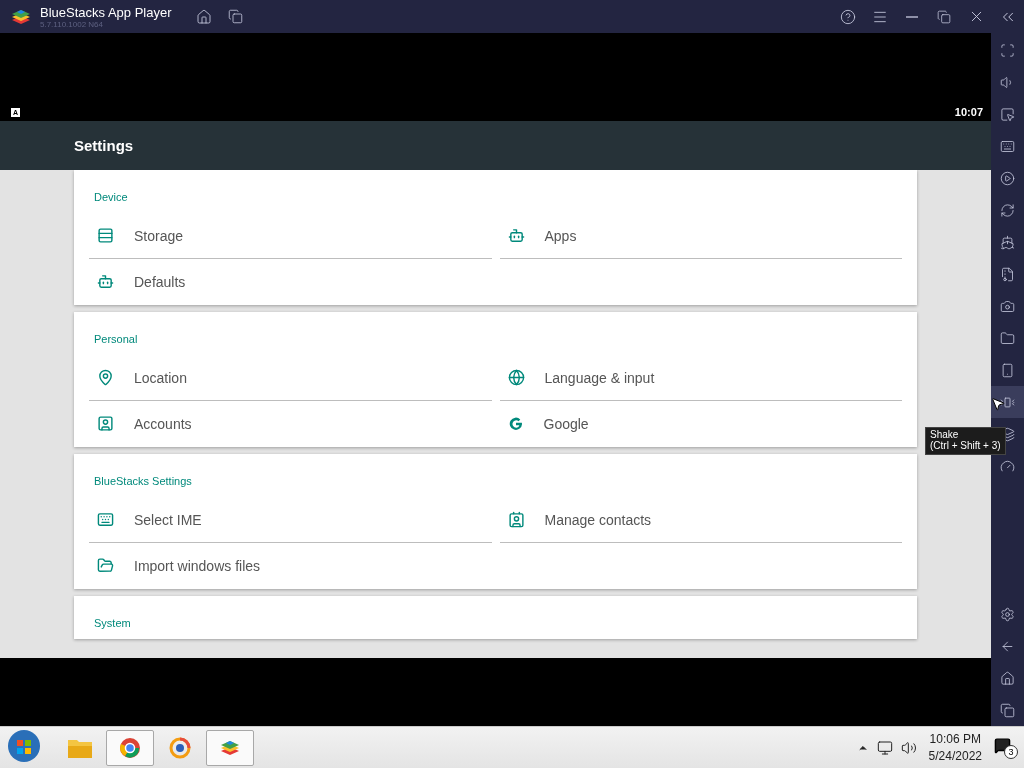  I want to click on toolbar-title: Settings, so click(104, 145).